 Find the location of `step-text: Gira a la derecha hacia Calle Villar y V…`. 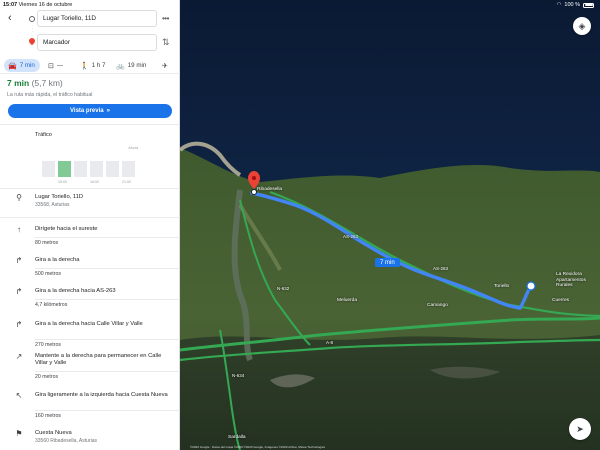

step-text: Gira a la derecha hacia Calle Villar y V… is located at coordinates (89, 324).